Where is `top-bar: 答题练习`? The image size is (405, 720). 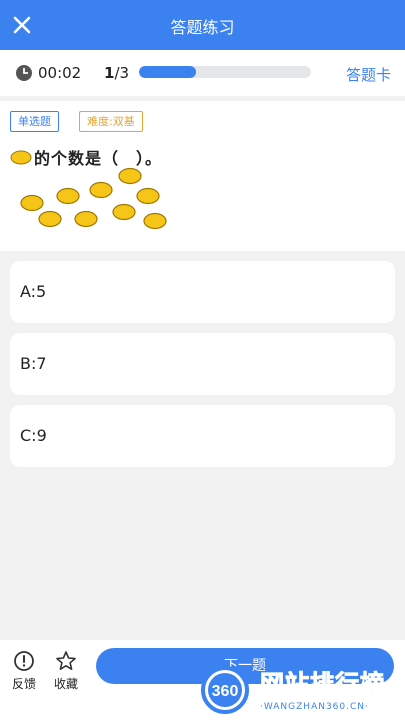 top-bar: 答题练习 is located at coordinates (202, 25).